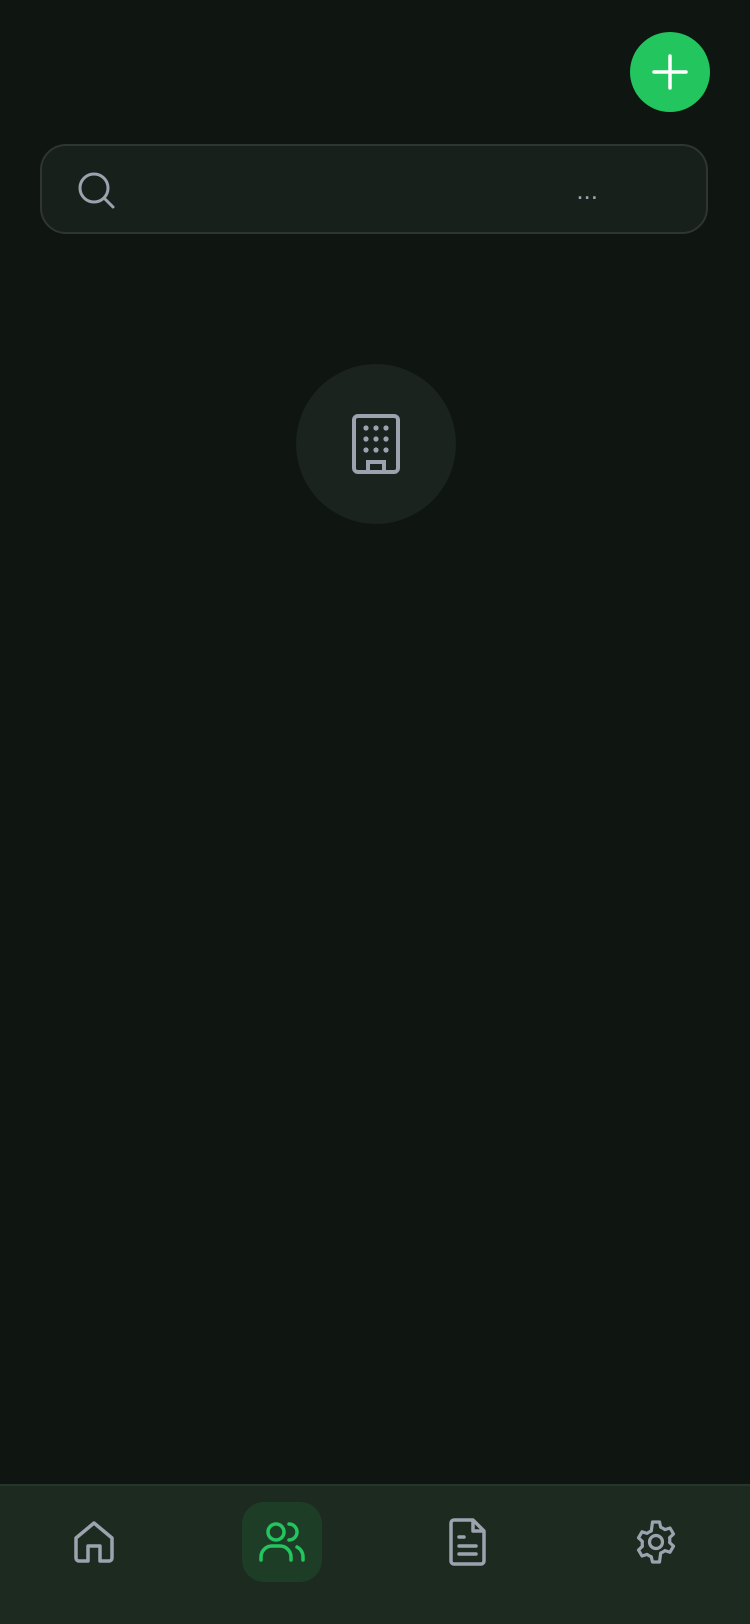  I want to click on search-input, so click(408, 190).